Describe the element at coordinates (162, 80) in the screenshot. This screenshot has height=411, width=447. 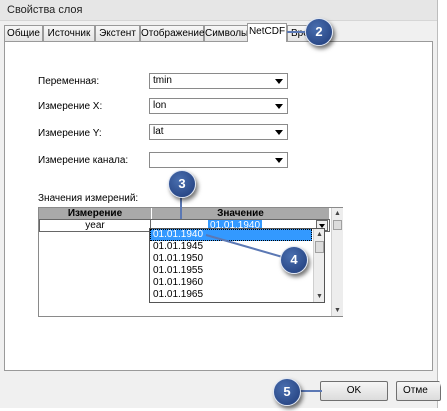
I see `variable-value: tmin` at that location.